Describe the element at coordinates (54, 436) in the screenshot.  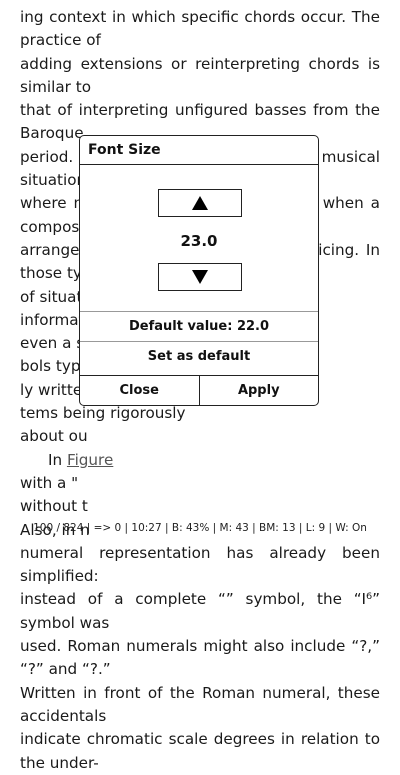
I see `text-line: about ou` at that location.